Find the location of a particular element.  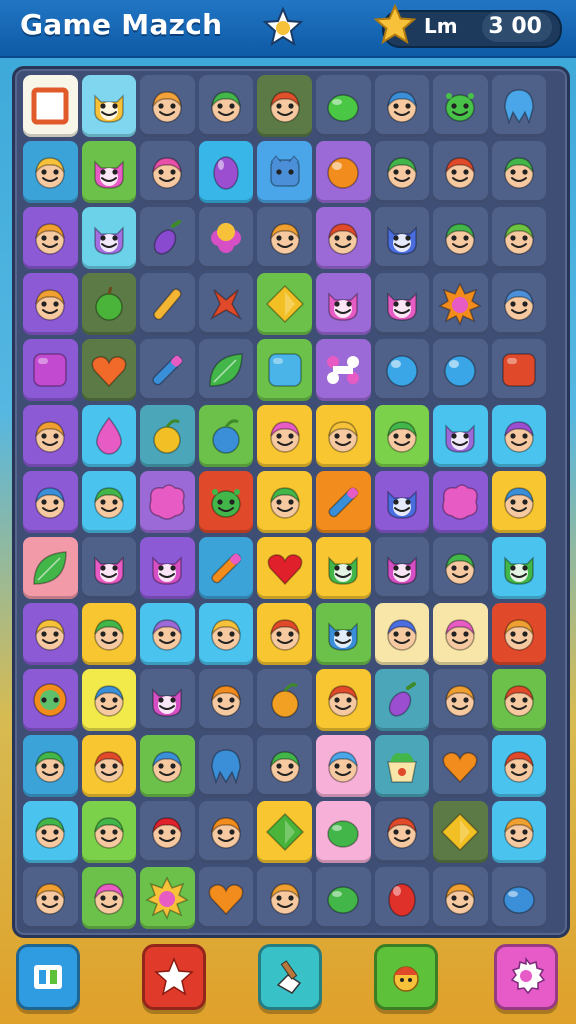

settings-button is located at coordinates (526, 977).